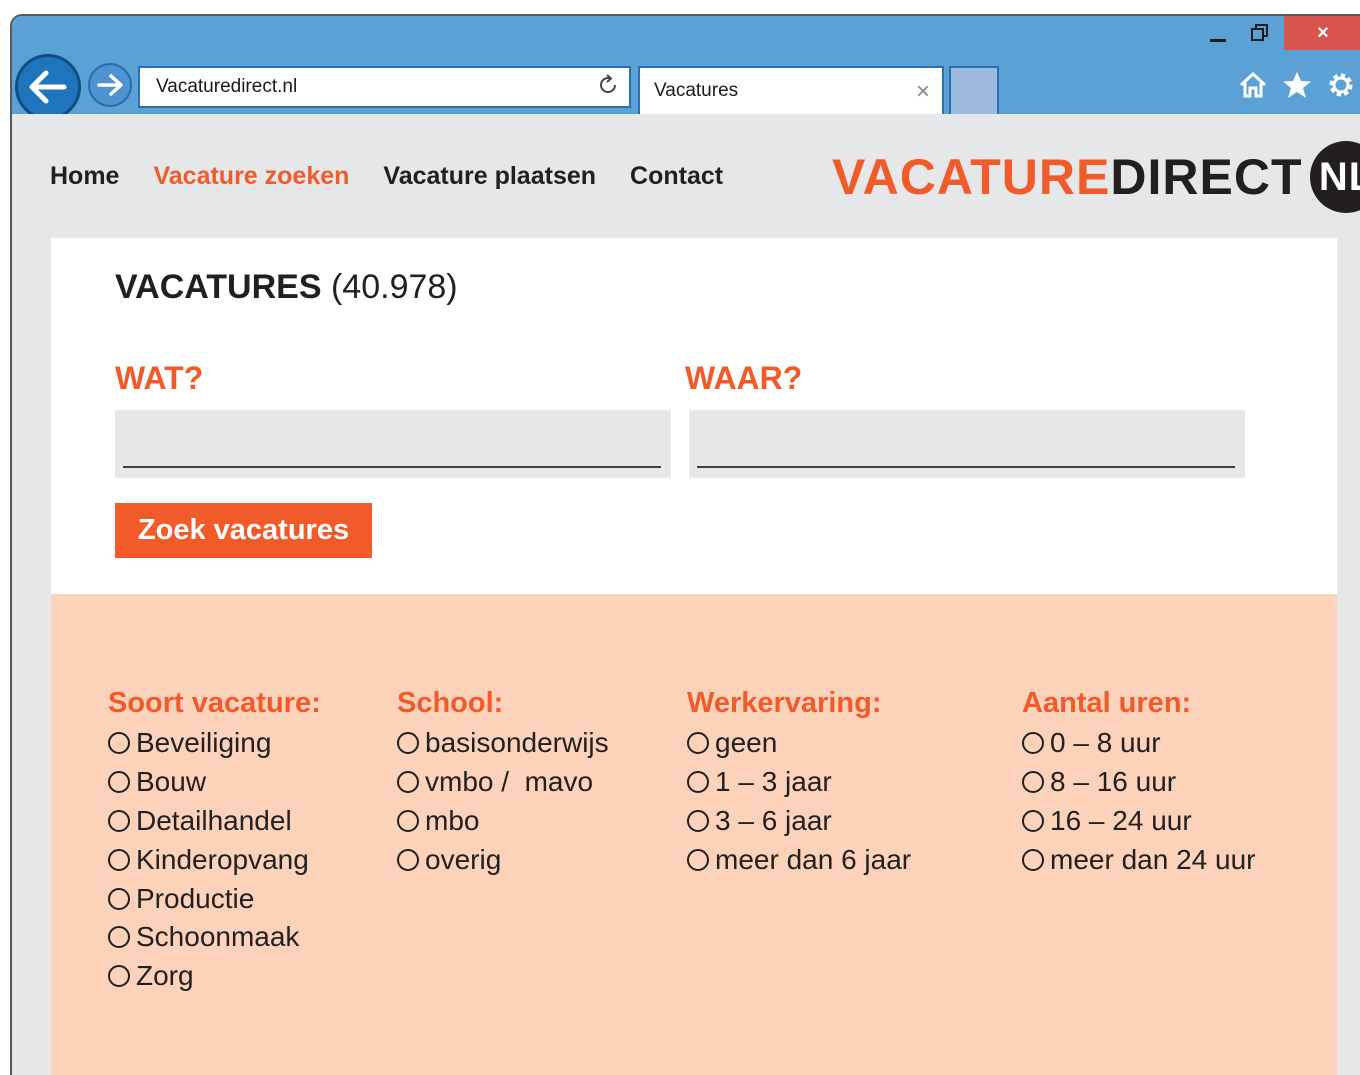 The image size is (1360, 1075). What do you see at coordinates (218, 287) in the screenshot?
I see `page-title-text: VACATURES` at bounding box center [218, 287].